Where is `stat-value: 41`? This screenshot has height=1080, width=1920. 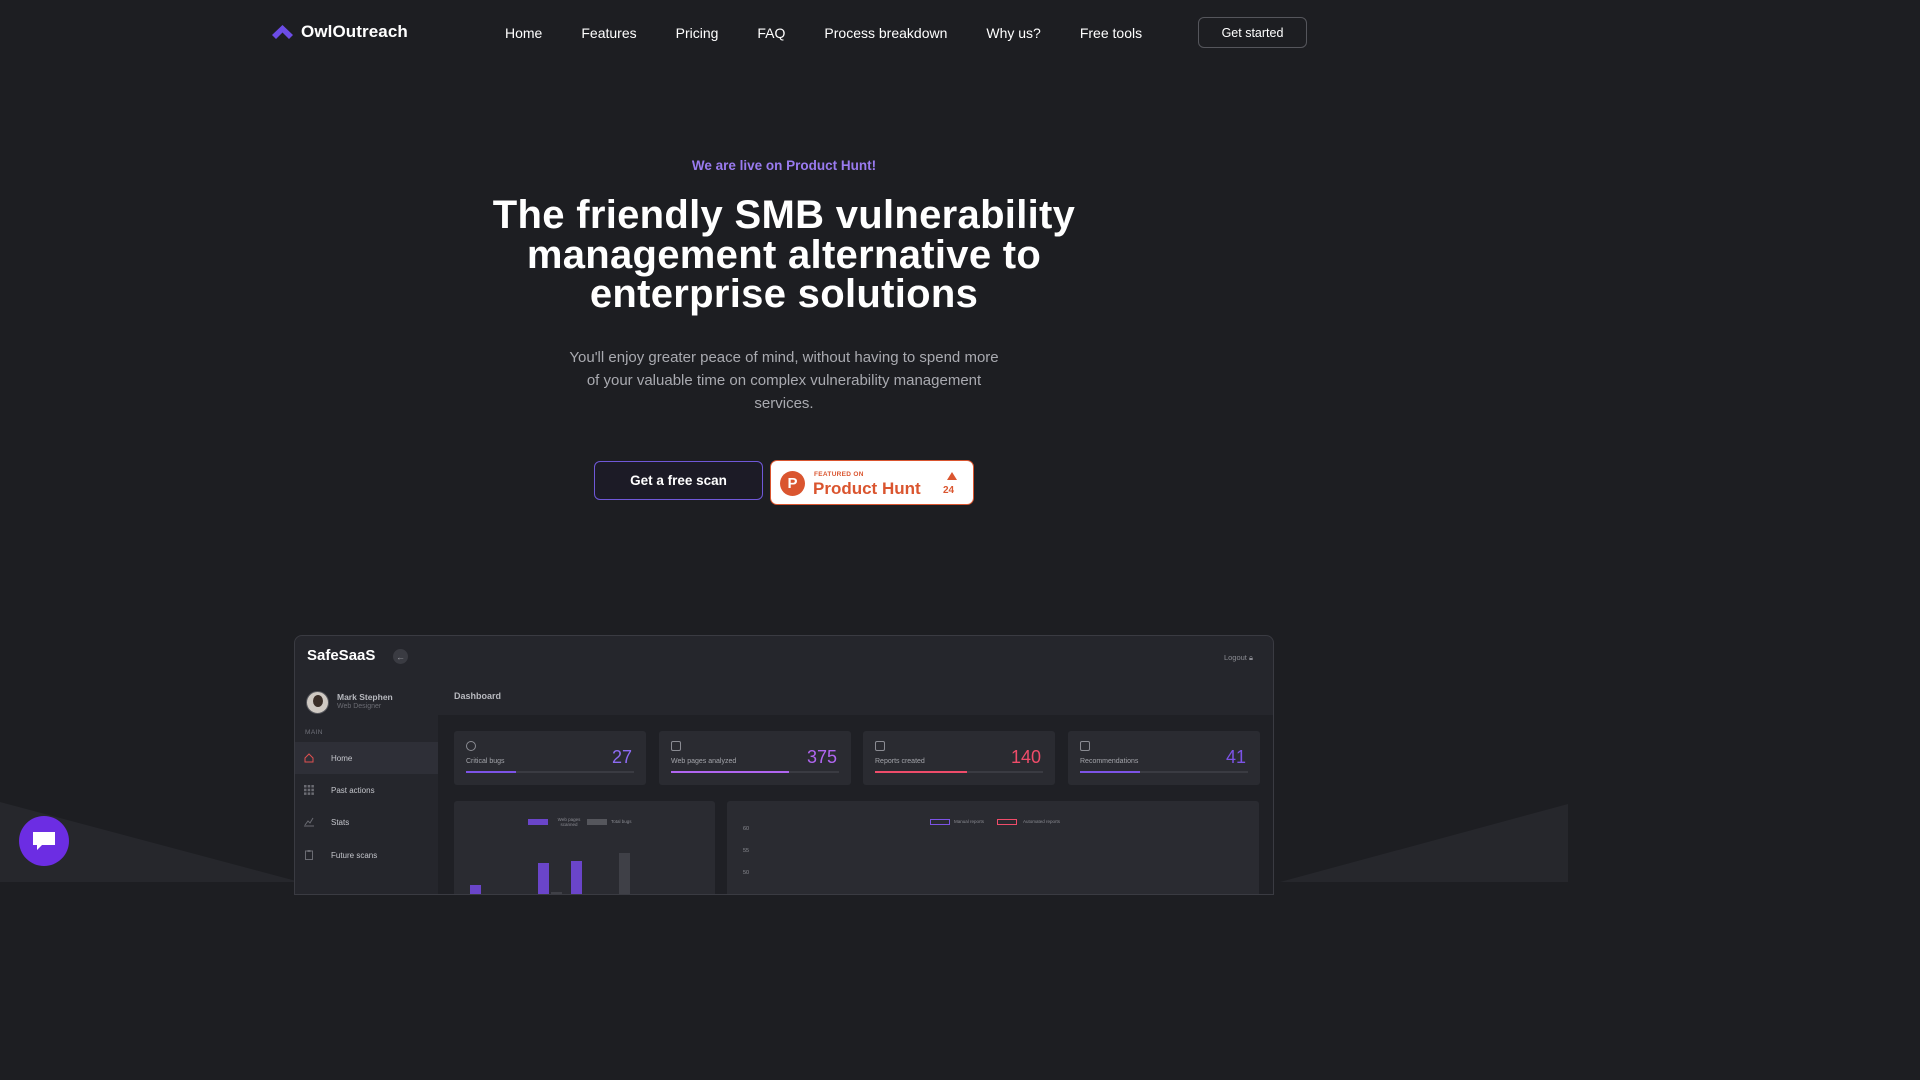 stat-value: 41 is located at coordinates (1235, 757).